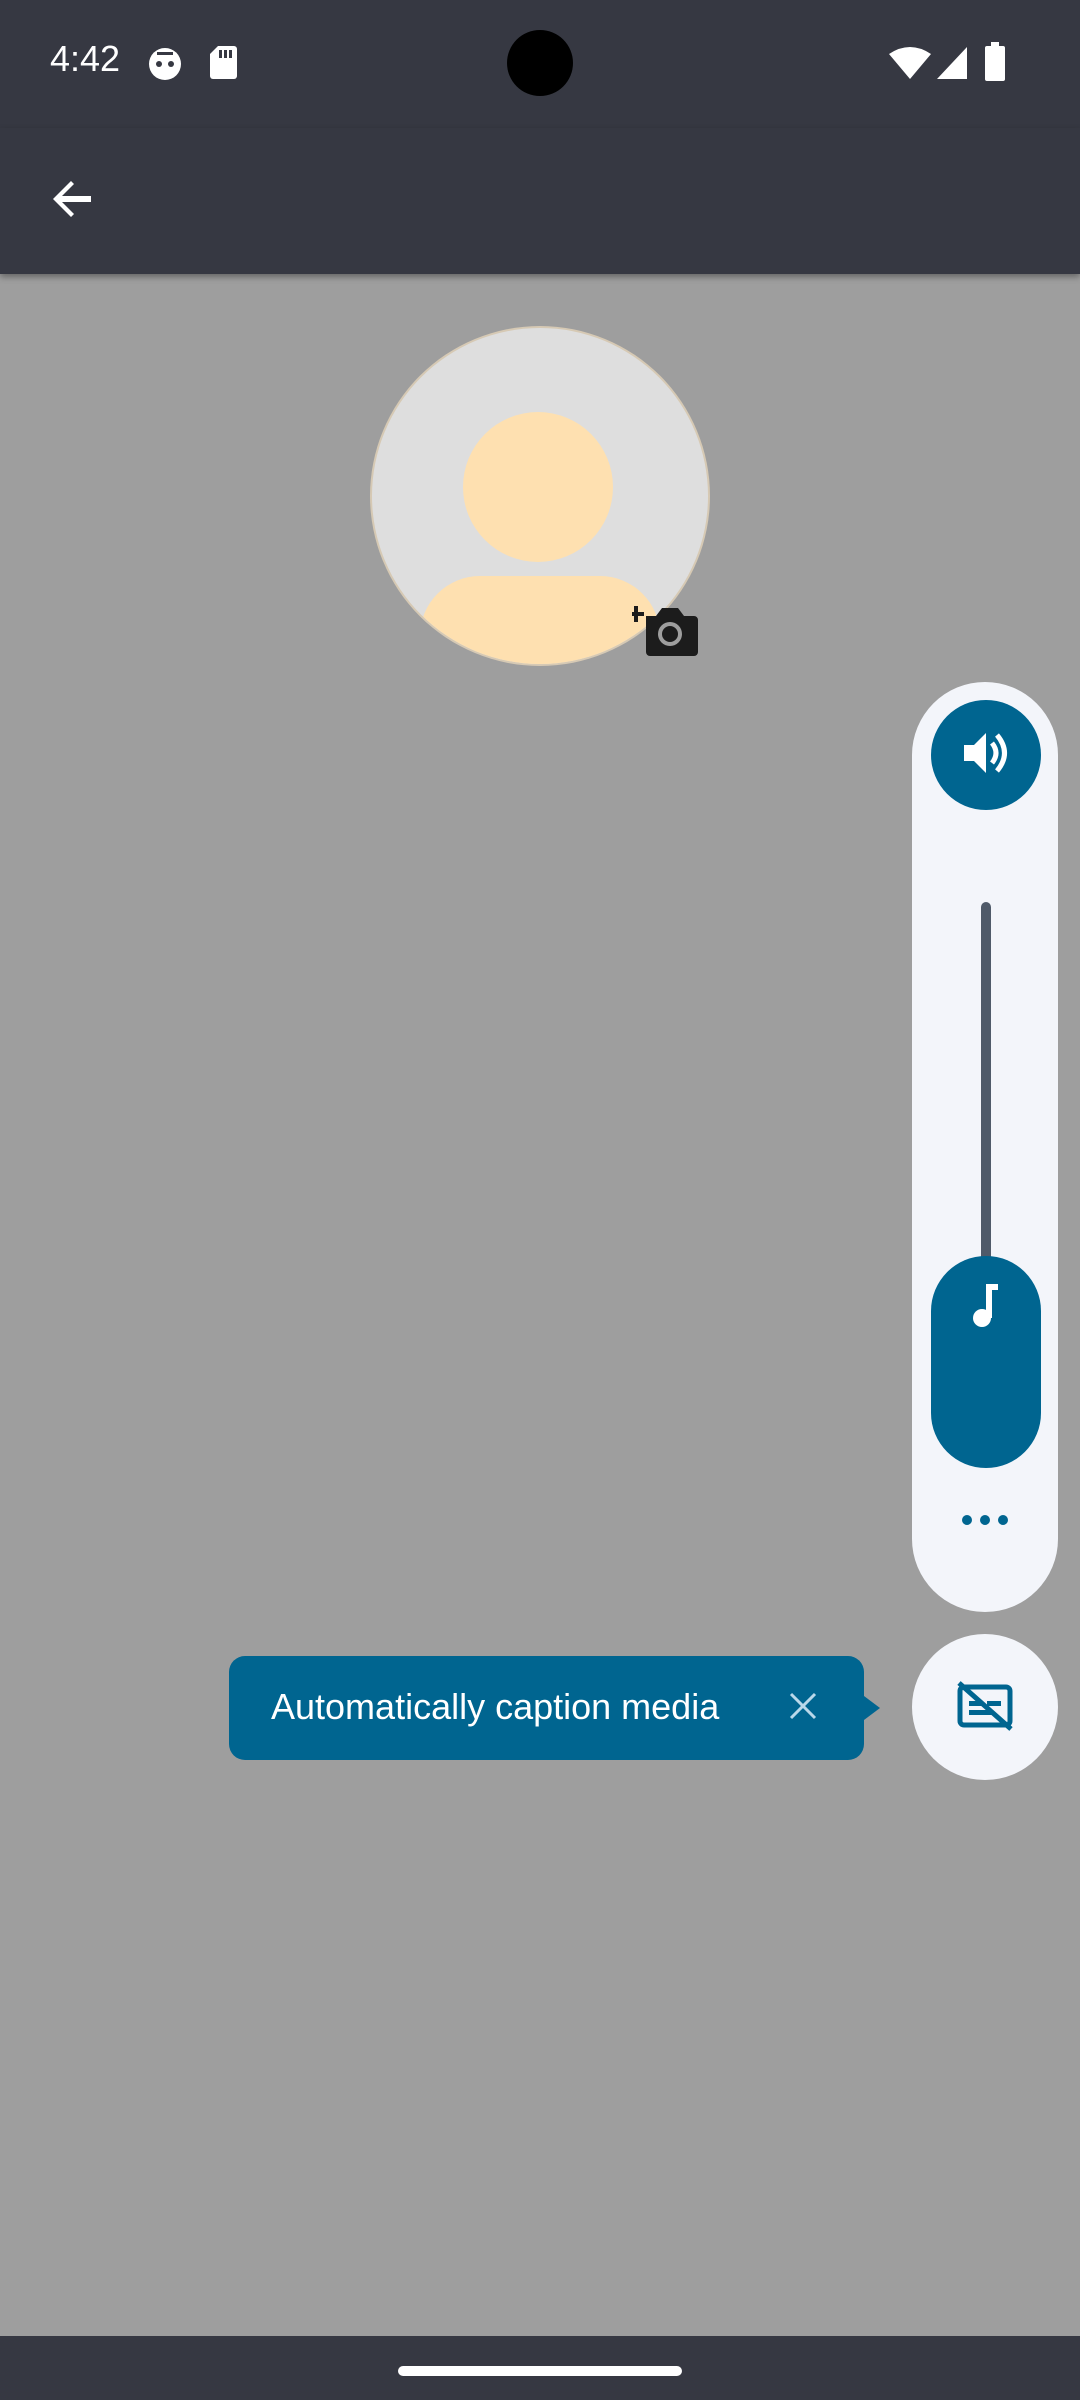 This screenshot has height=2400, width=1080. What do you see at coordinates (986, 1362) in the screenshot?
I see `media-volume-slider-thumb` at bounding box center [986, 1362].